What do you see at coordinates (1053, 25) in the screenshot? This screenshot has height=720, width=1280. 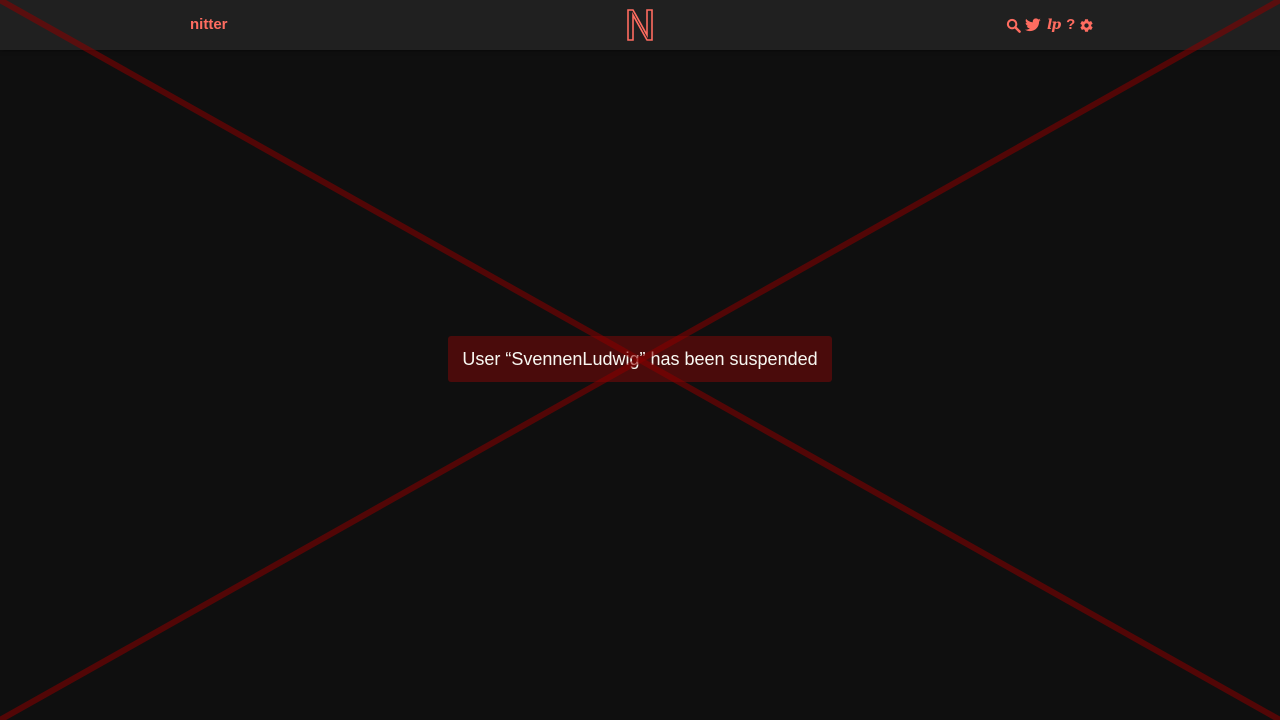 I see `instance-lp-icon: lp` at bounding box center [1053, 25].